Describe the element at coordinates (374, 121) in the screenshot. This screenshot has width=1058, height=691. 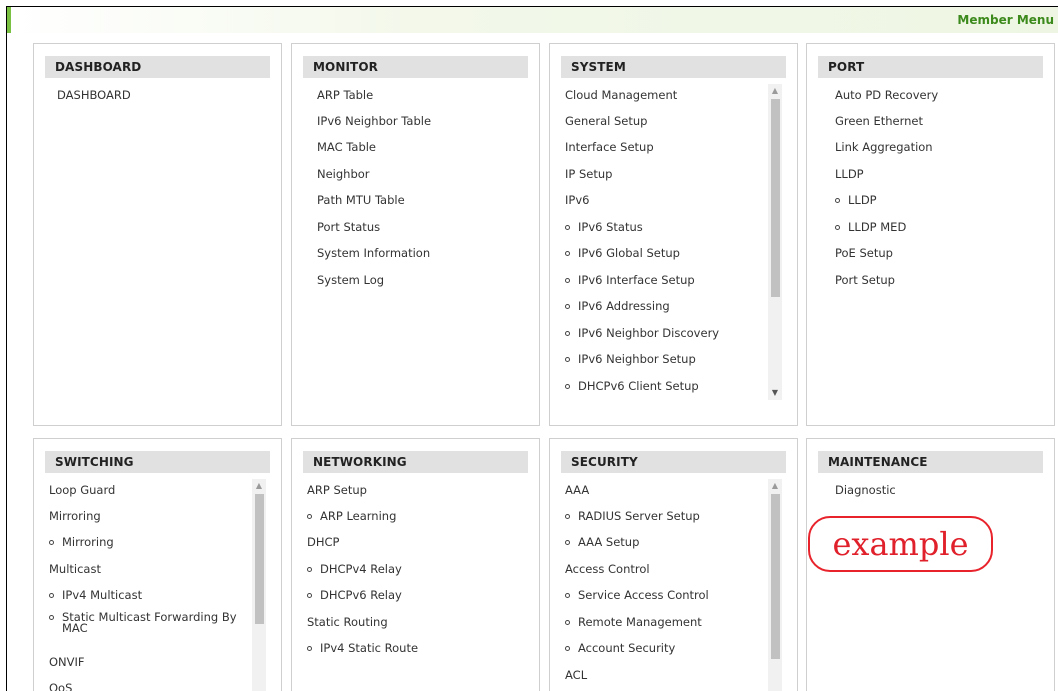
I see `menu-item-ipv6-neighbor-table: IPv6 Neighbor Table` at that location.